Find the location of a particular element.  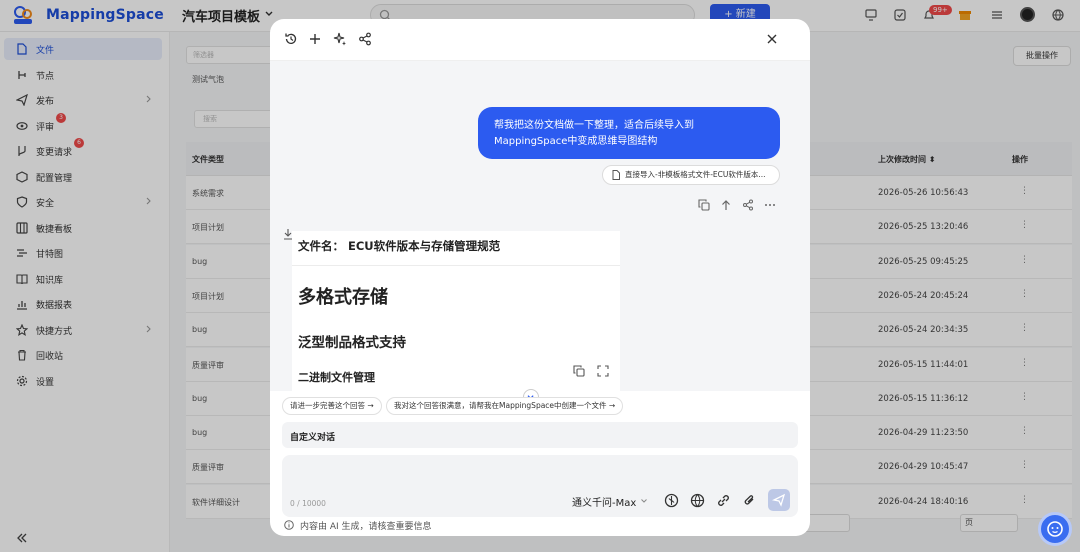

send-button is located at coordinates (779, 500).